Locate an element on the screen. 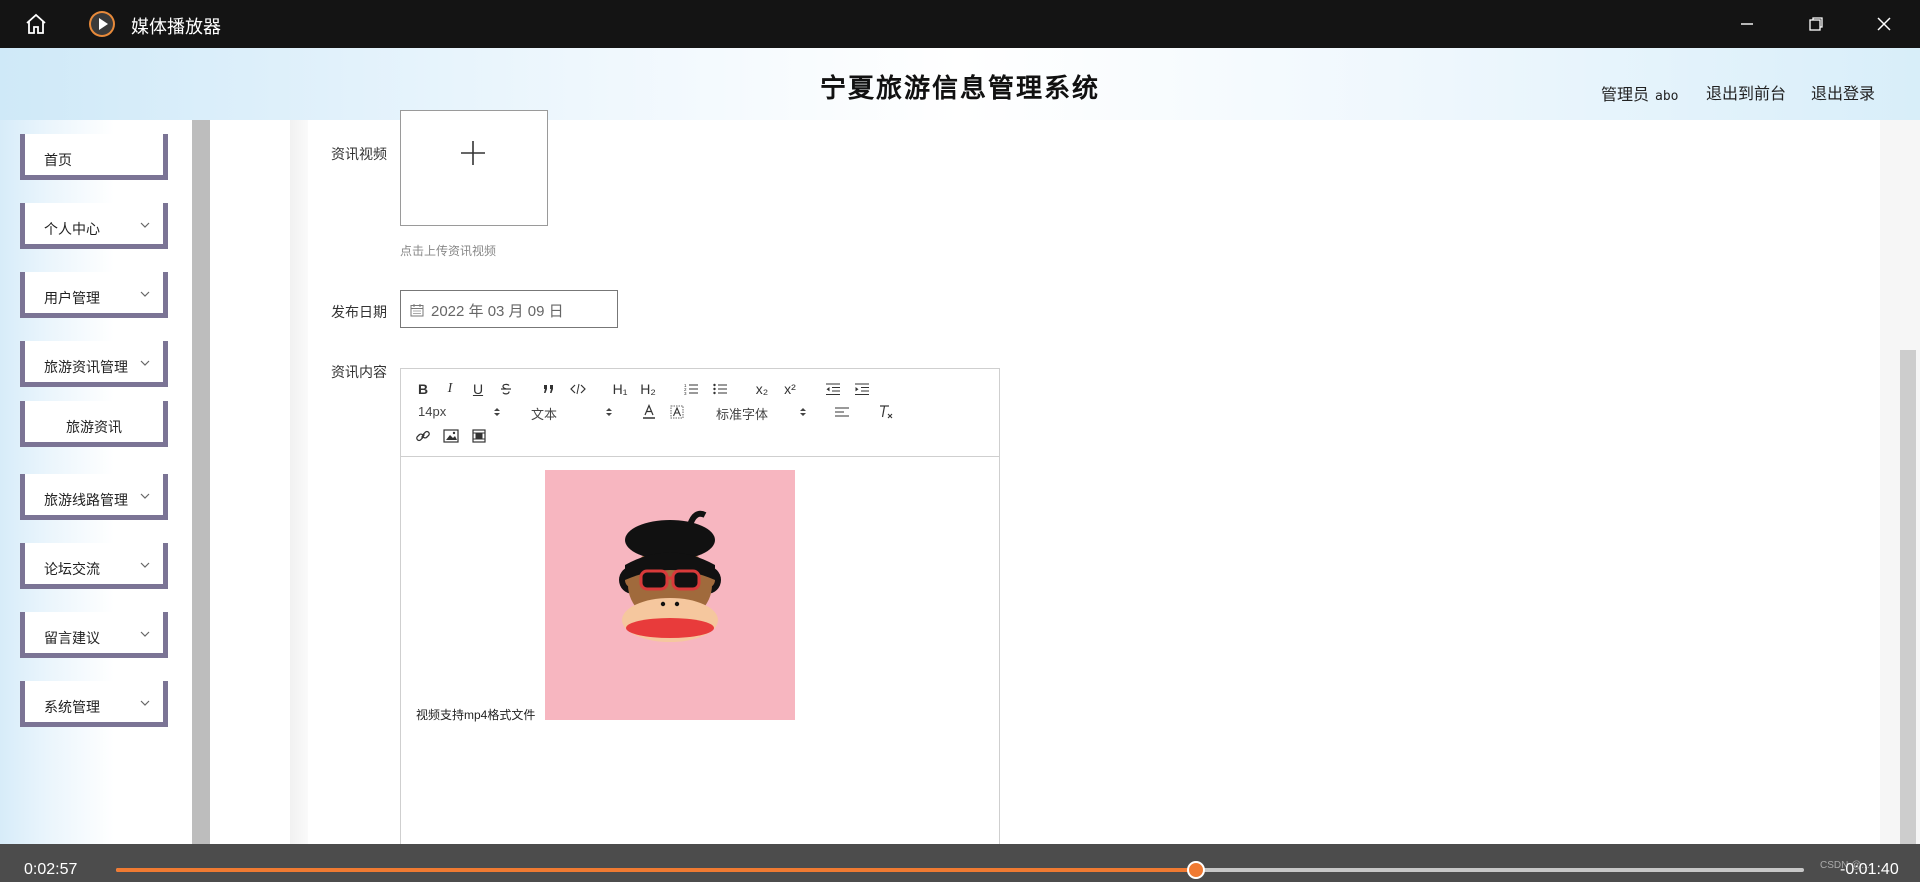  indent-icon is located at coordinates (862, 389).